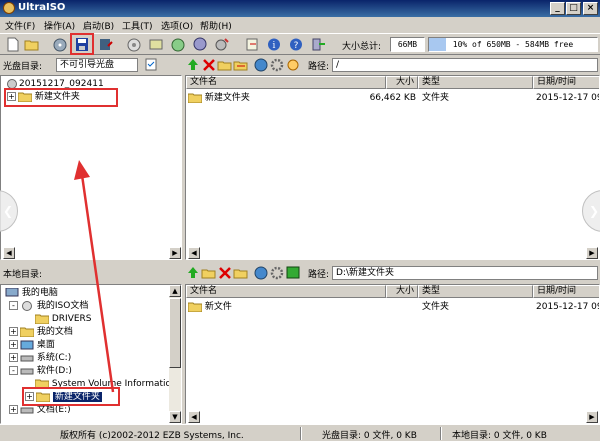 The width and height of the screenshot is (600, 441). Describe the element at coordinates (152, 436) in the screenshot. I see `copyright-text: 版权所有 (c)2002-2012 EZB Systems, Inc.` at that location.